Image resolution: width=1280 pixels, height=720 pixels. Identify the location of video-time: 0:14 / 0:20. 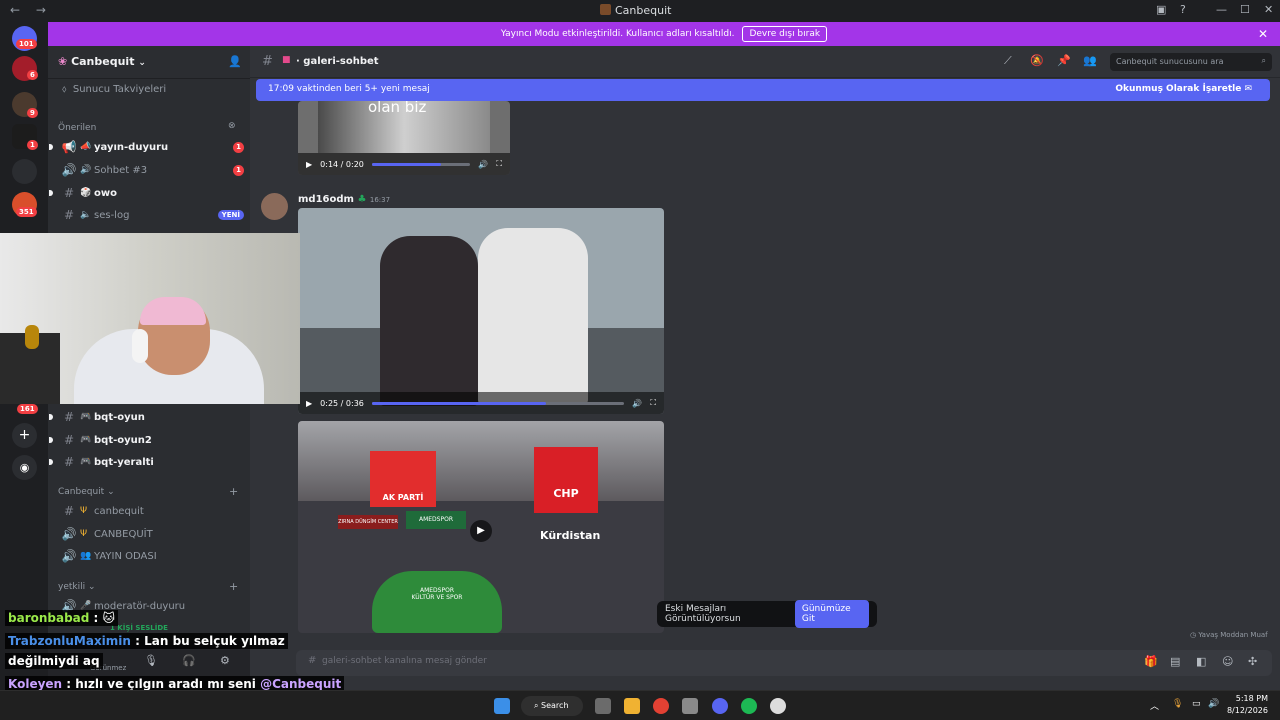
(342, 164).